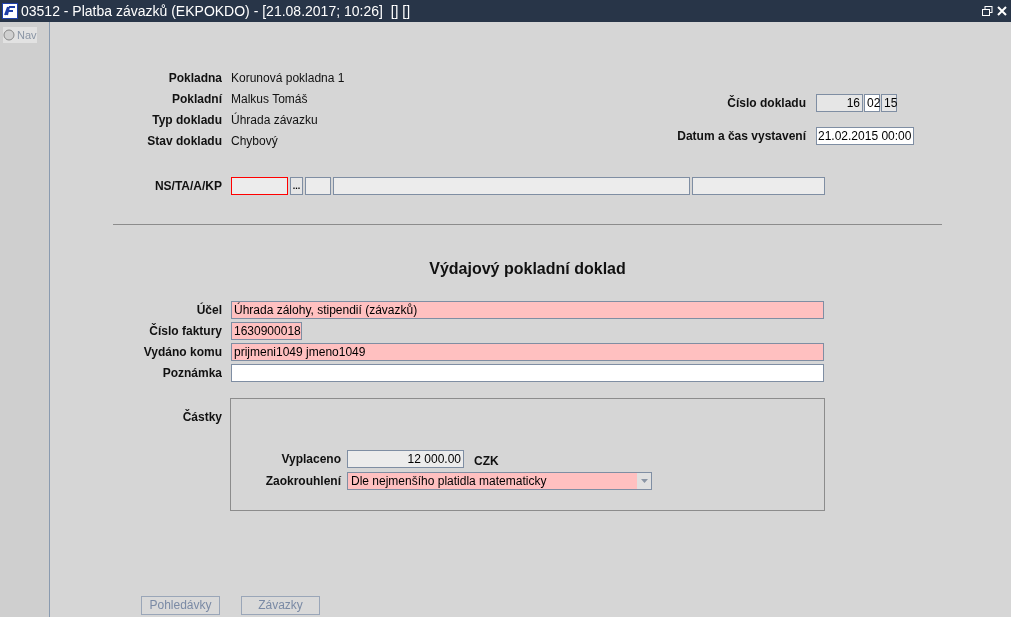 This screenshot has width=1011, height=617. What do you see at coordinates (266, 331) in the screenshot?
I see `input-field: 1630900018` at bounding box center [266, 331].